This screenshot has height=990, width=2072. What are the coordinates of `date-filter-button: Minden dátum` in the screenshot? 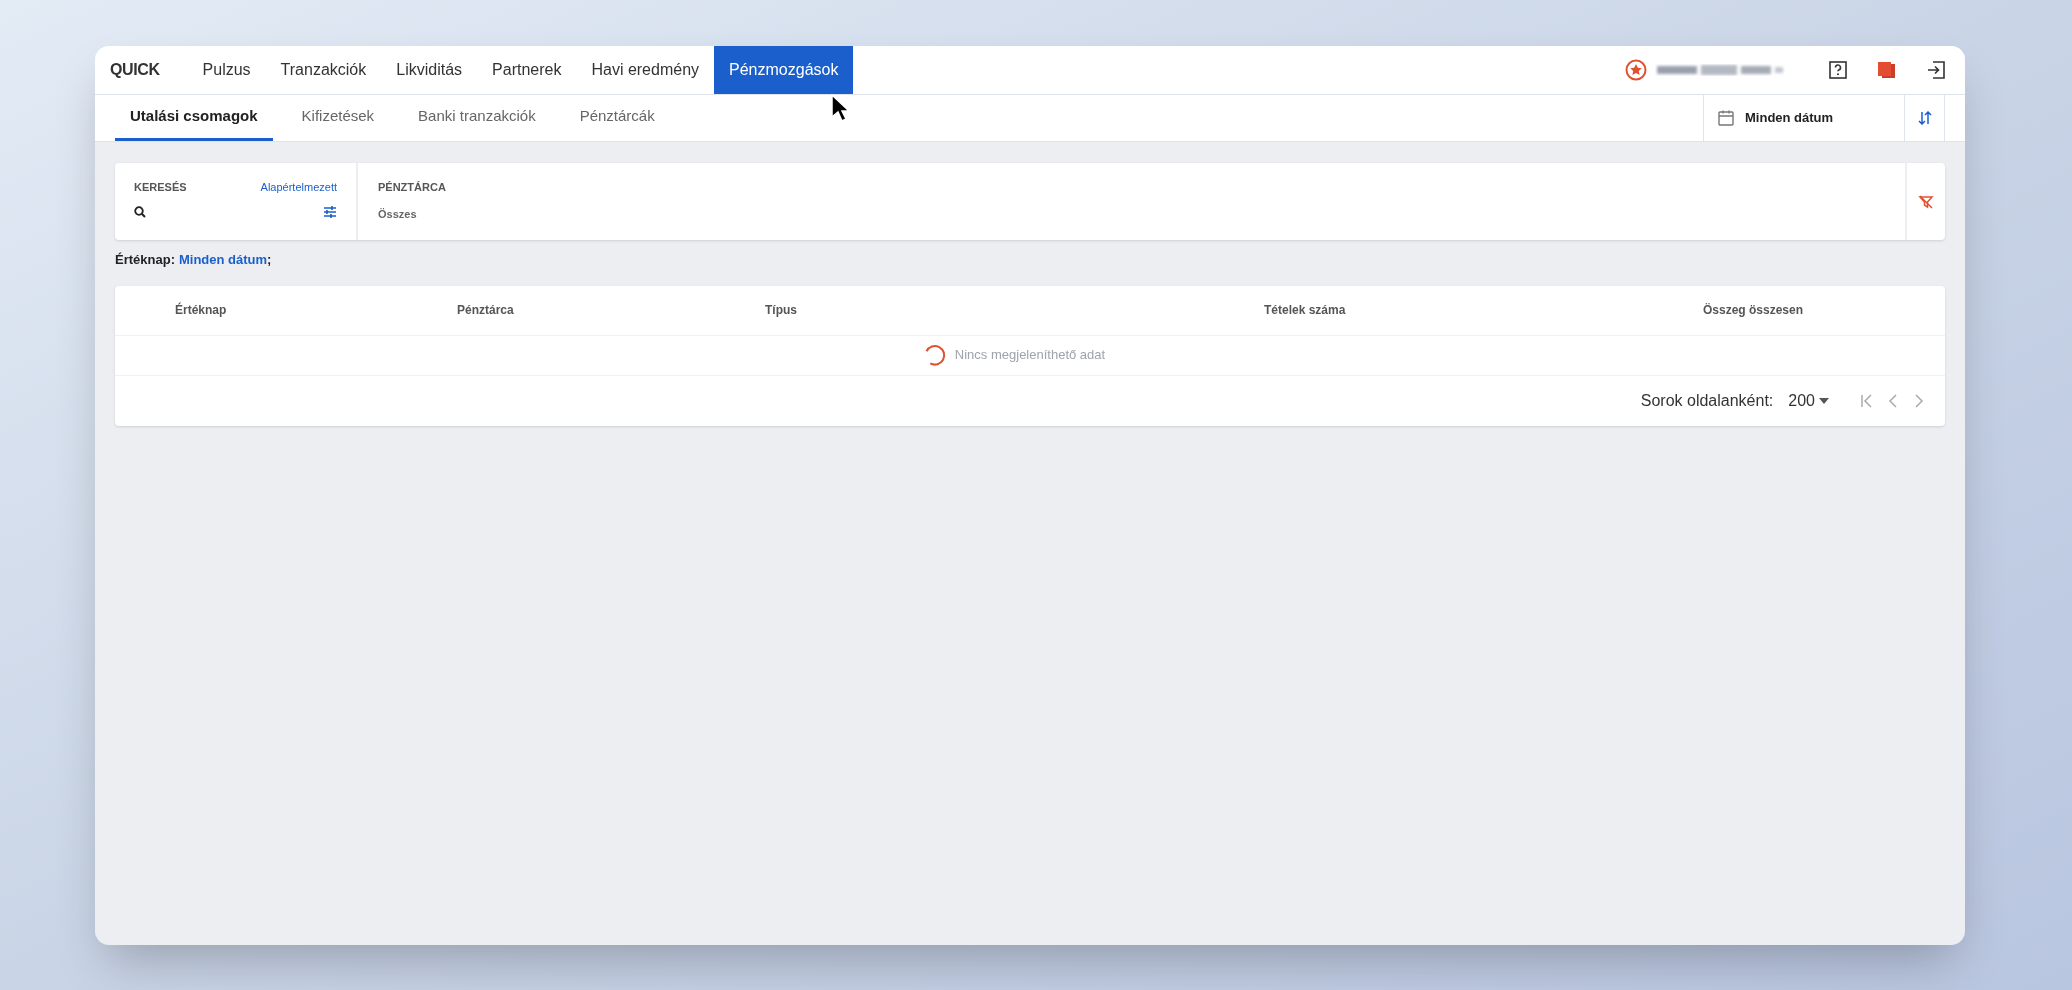 It's located at (1804, 118).